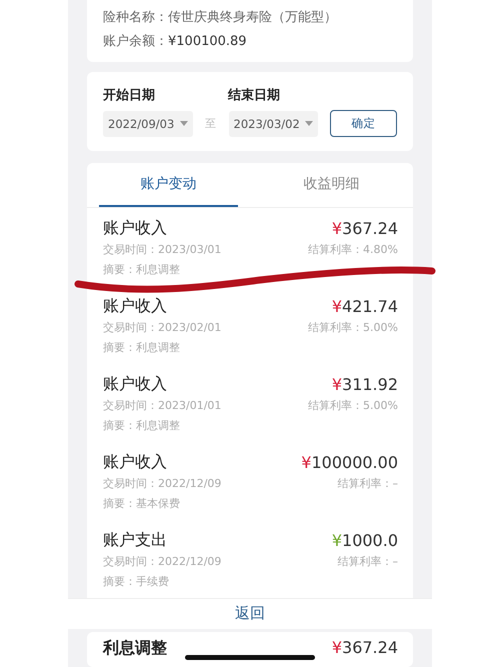 This screenshot has height=667, width=500. Describe the element at coordinates (136, 581) in the screenshot. I see `transaction-summary: 摘要：手续费` at that location.